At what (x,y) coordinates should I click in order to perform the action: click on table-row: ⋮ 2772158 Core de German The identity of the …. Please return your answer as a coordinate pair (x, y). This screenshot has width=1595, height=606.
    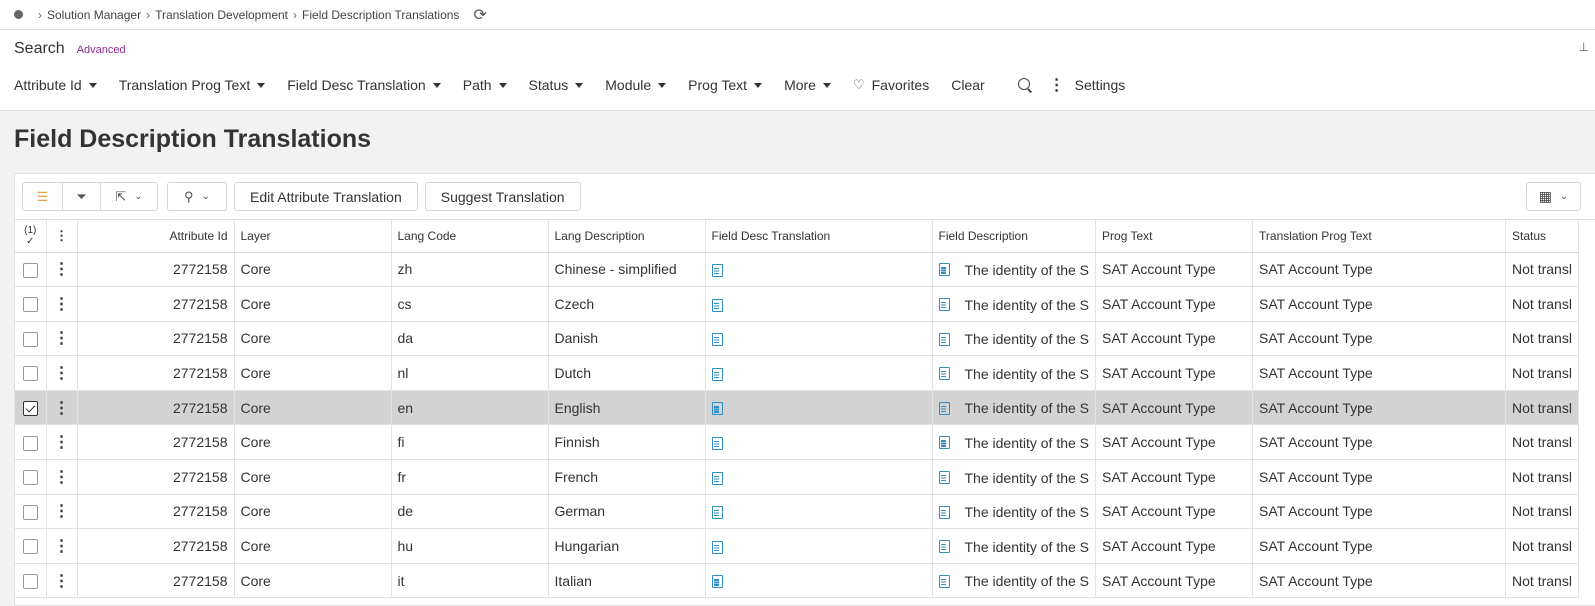
    Looking at the image, I should click on (797, 512).